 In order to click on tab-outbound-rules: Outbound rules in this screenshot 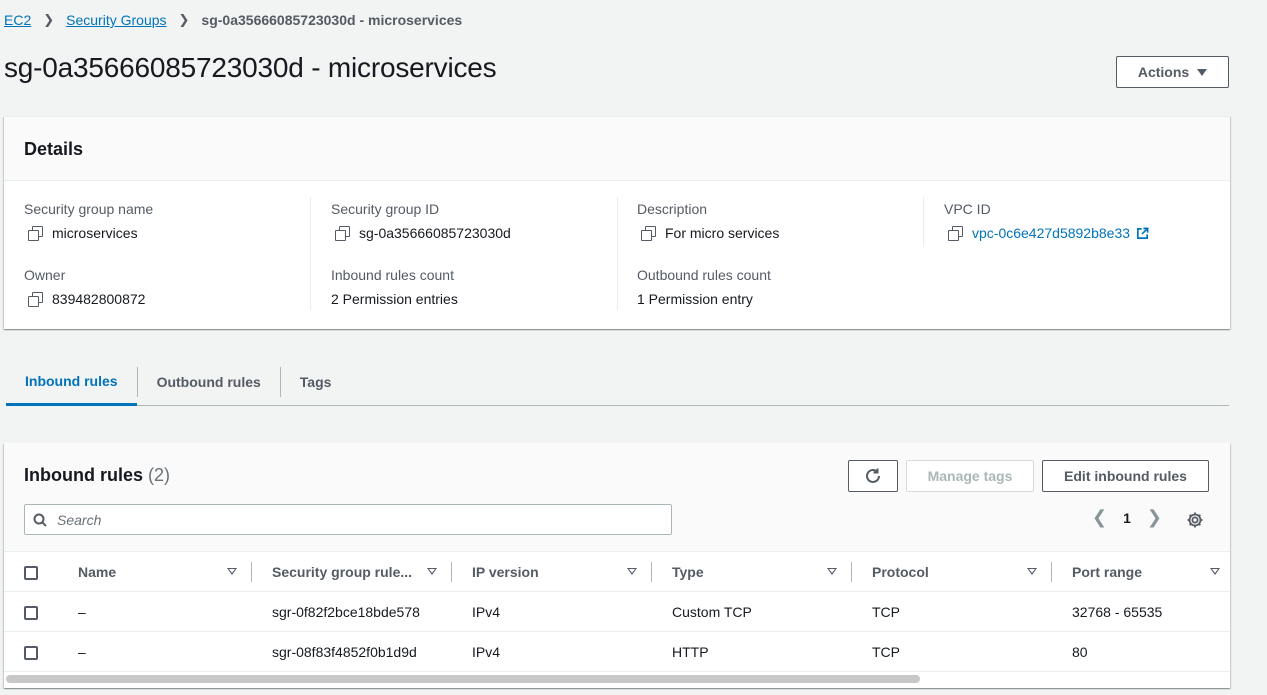, I will do `click(209, 381)`.